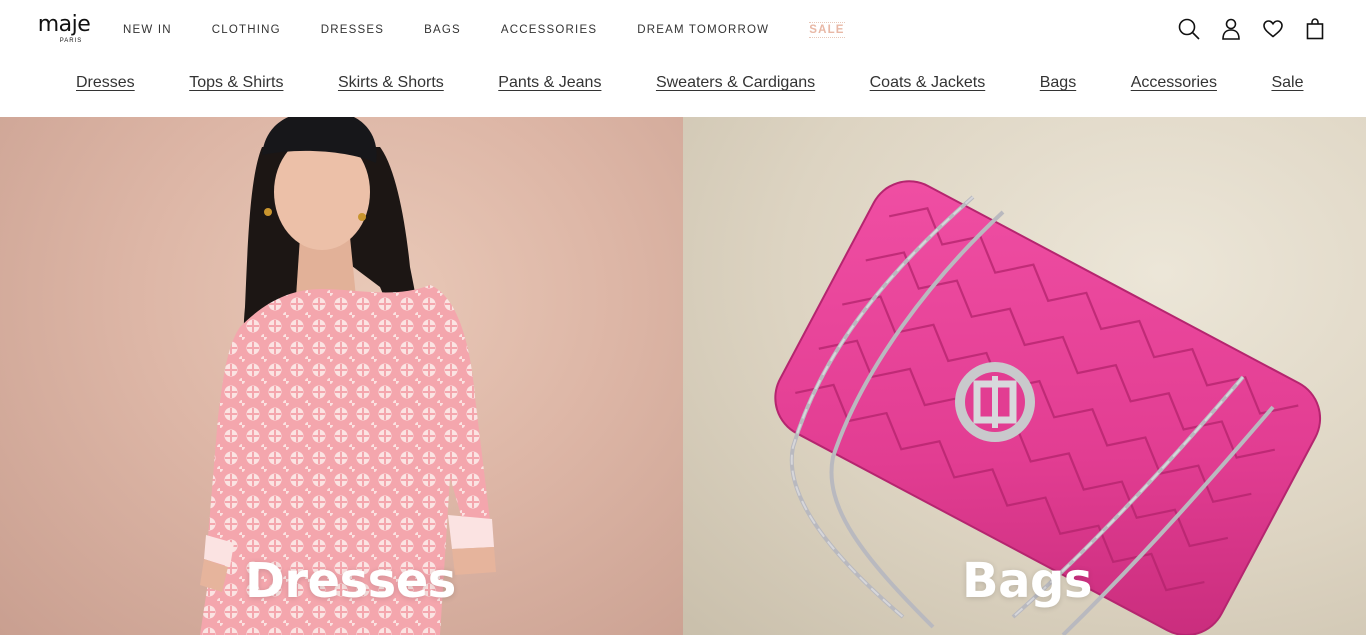 This screenshot has height=635, width=1366. Describe the element at coordinates (1174, 83) in the screenshot. I see `category-accessories: Accessories` at that location.